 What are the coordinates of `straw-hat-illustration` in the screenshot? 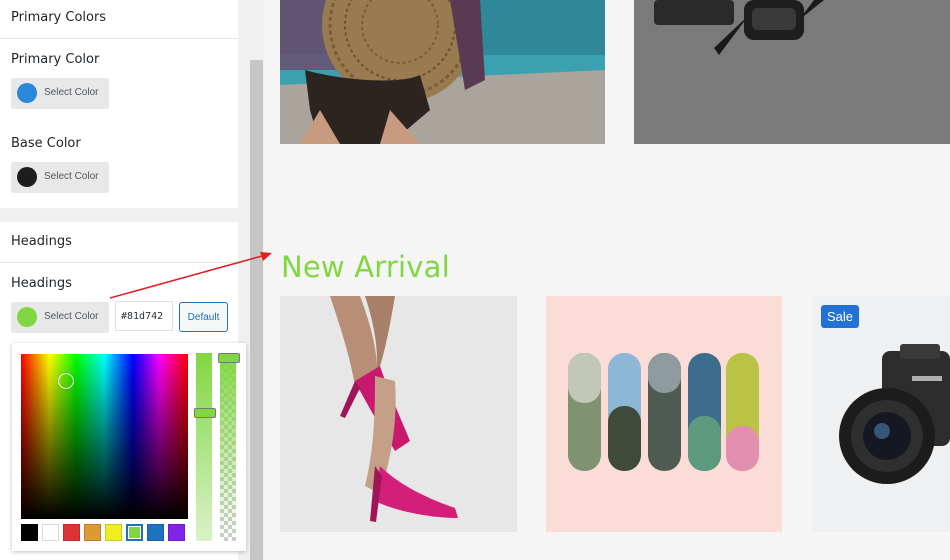 It's located at (442, 72).